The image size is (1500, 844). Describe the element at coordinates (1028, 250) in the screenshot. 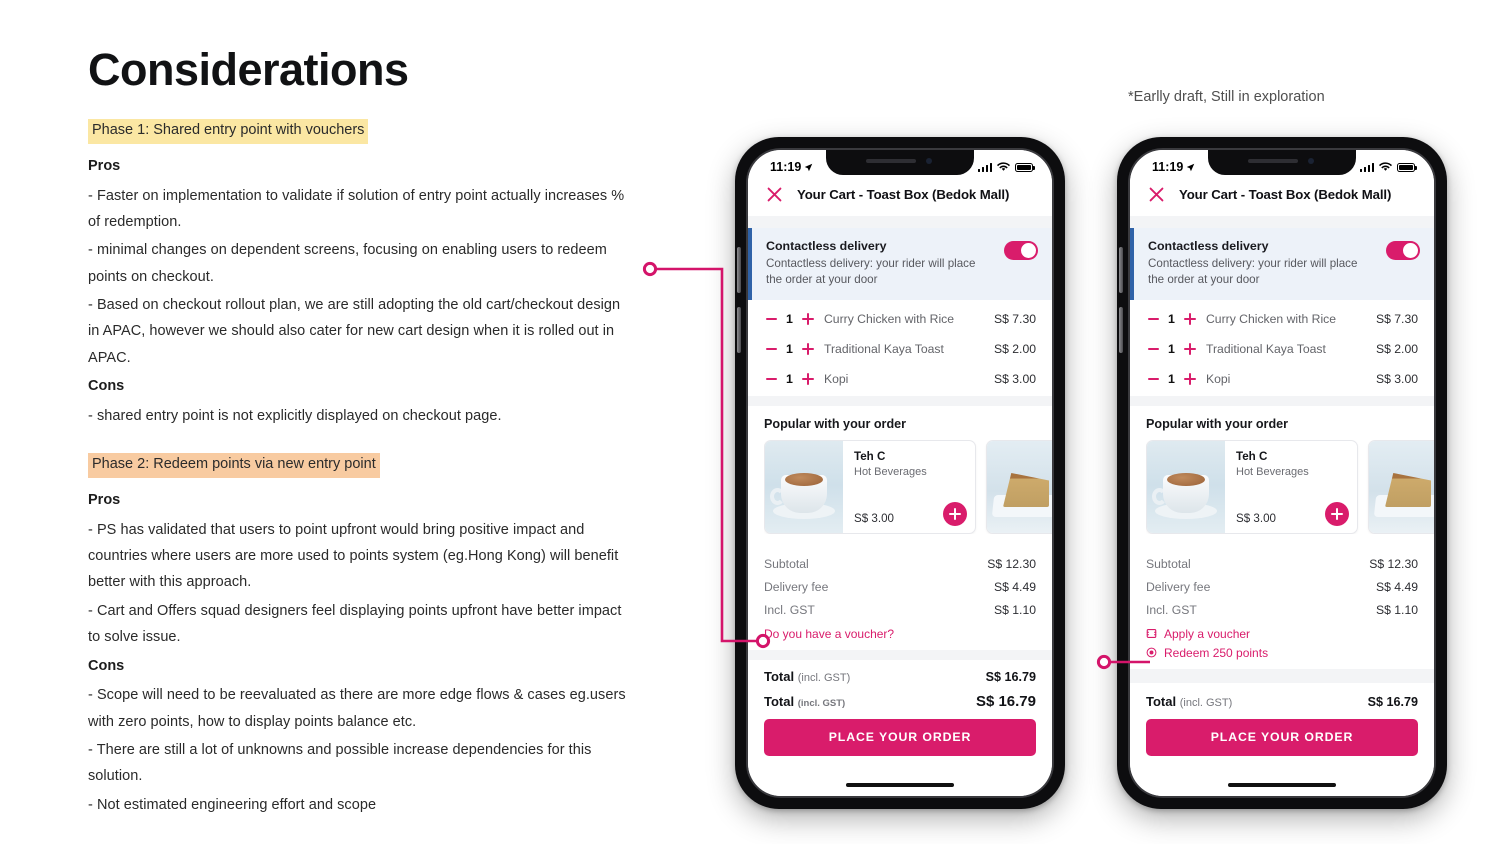

I see `toggle-knob` at that location.